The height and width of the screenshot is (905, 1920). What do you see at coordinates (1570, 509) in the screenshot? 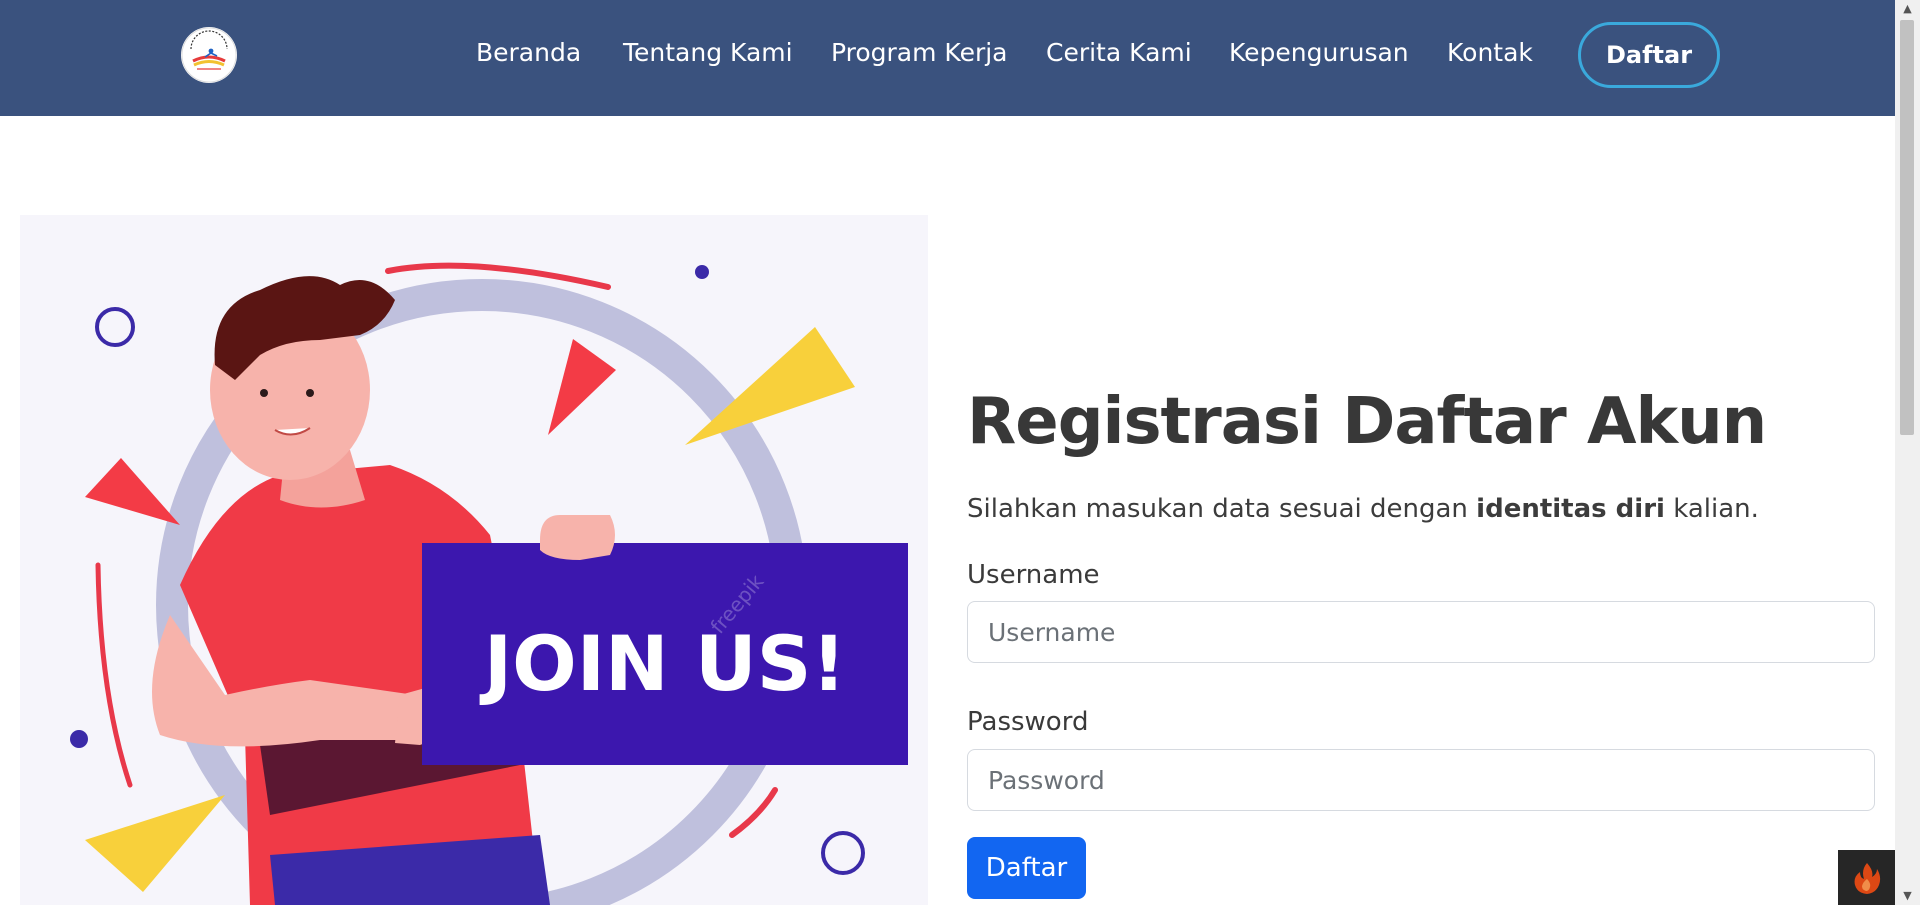
I see `subtitle-emphasis: identitas diri` at bounding box center [1570, 509].